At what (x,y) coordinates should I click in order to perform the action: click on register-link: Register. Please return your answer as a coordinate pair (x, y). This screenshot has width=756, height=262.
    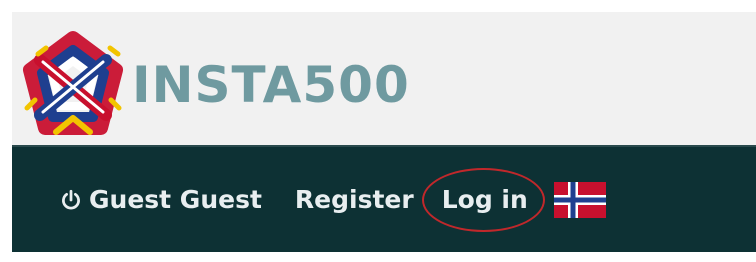
    Looking at the image, I should click on (354, 199).